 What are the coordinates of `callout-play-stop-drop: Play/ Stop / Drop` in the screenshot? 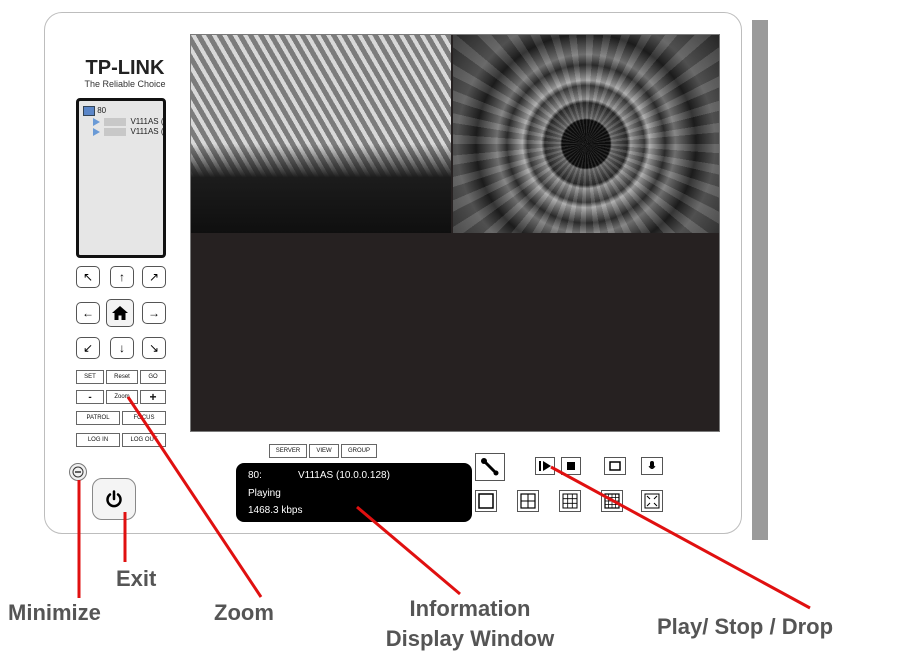 It's located at (745, 626).